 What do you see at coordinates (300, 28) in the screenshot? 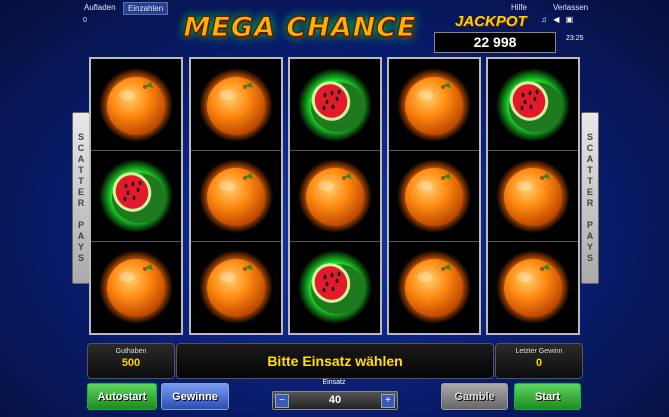
I see `game-title: MEGA CHANCE` at bounding box center [300, 28].